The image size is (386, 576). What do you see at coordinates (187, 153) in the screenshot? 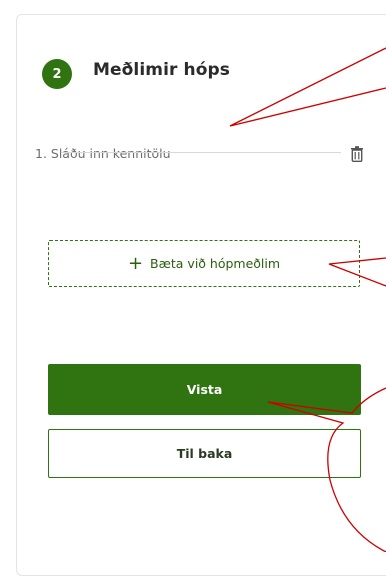
I see `member-kennitala-input` at bounding box center [187, 153].